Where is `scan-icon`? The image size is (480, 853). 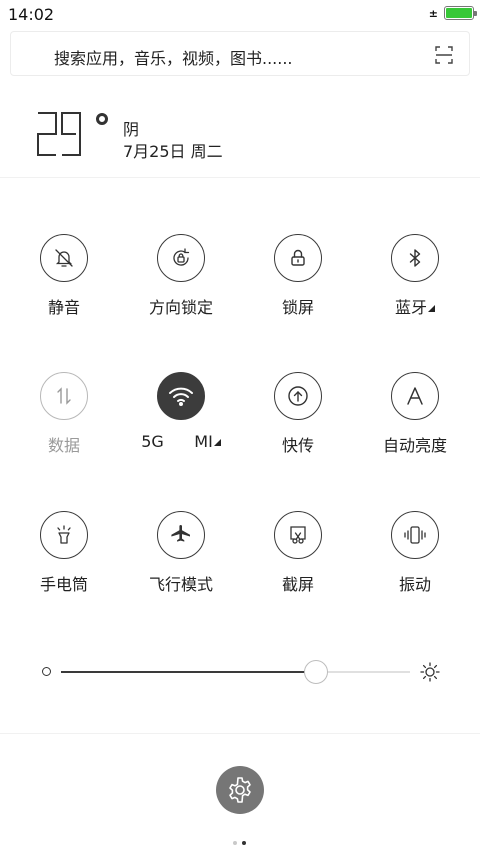
scan-icon is located at coordinates (444, 55).